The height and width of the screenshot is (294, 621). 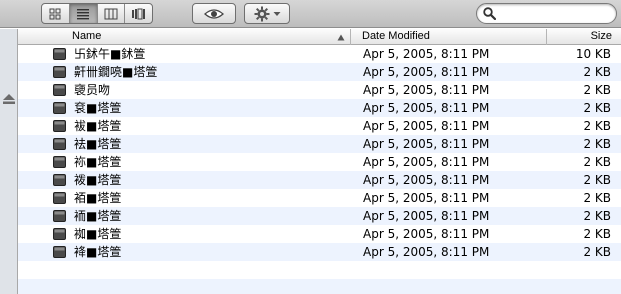 I want to click on file-name: 褏员吻, so click(x=92, y=90).